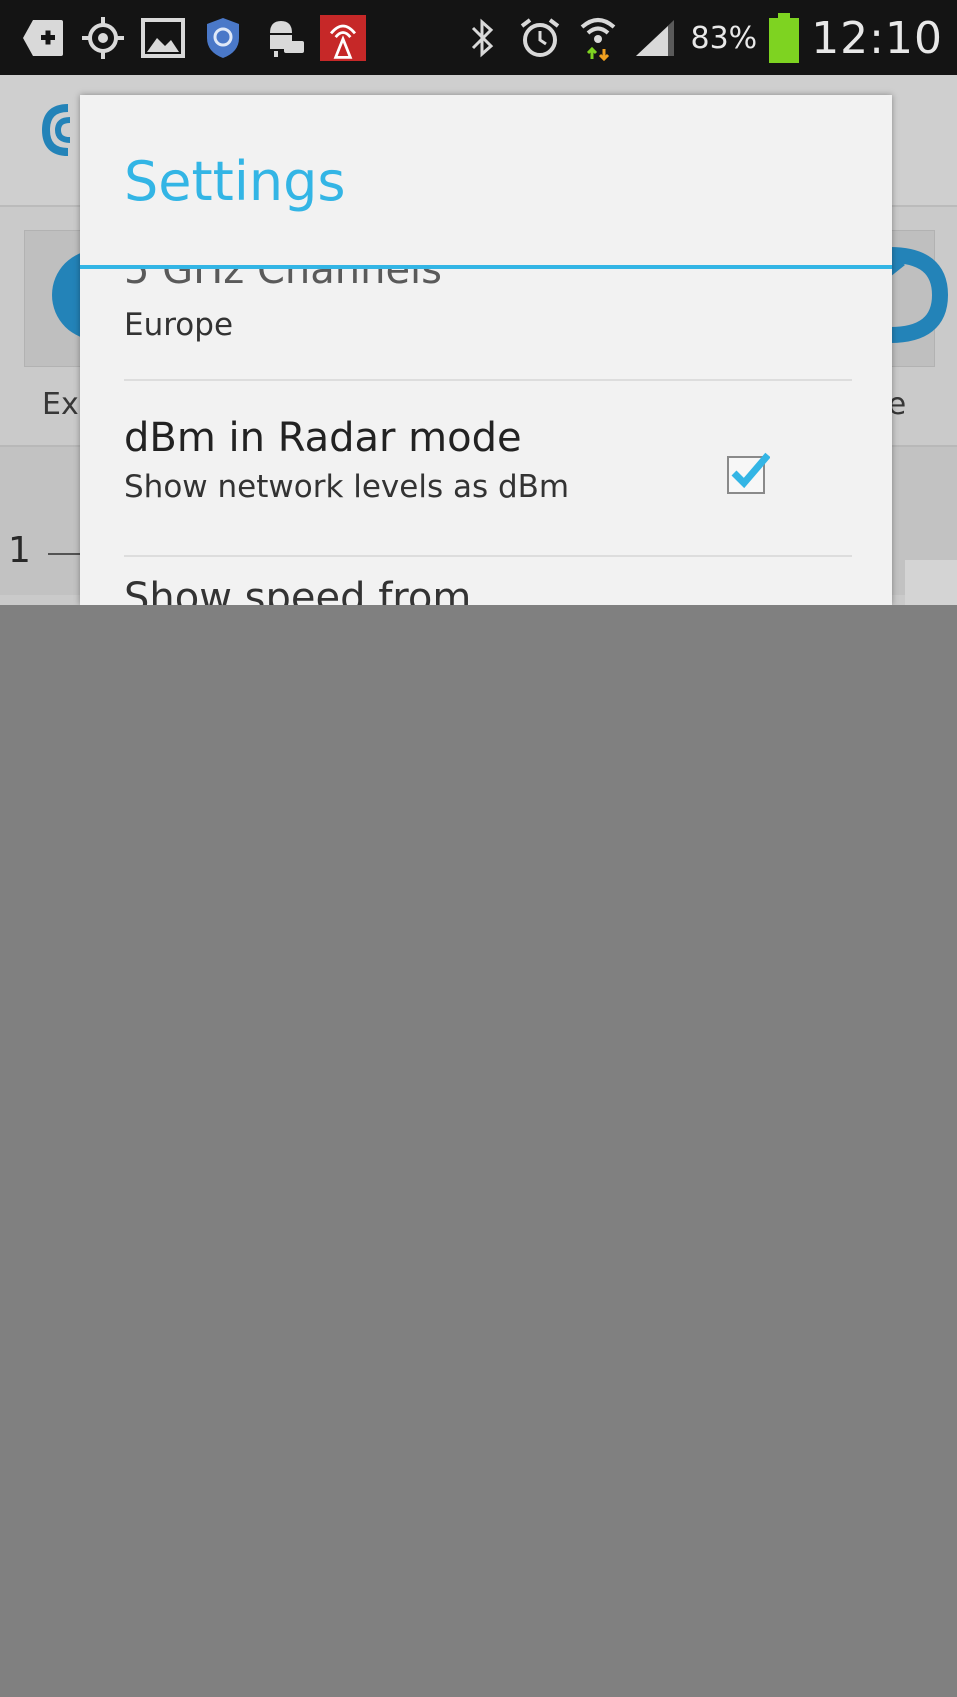  Describe the element at coordinates (486, 590) in the screenshot. I see `pref-show-speed-from: Show speed from` at that location.